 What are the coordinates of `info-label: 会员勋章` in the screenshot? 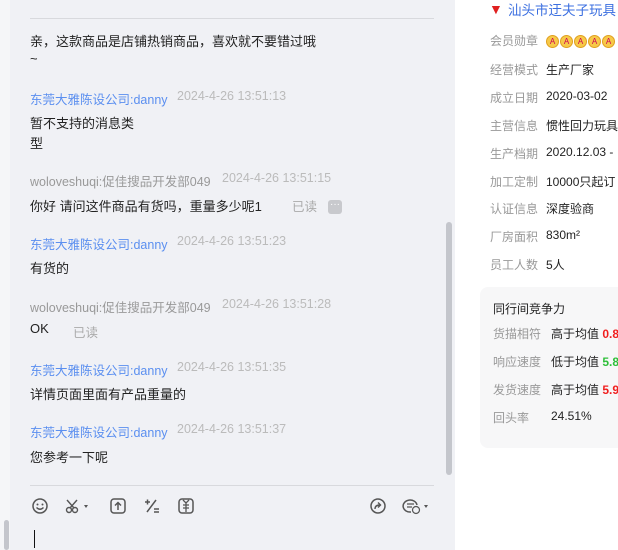 It's located at (514, 41).